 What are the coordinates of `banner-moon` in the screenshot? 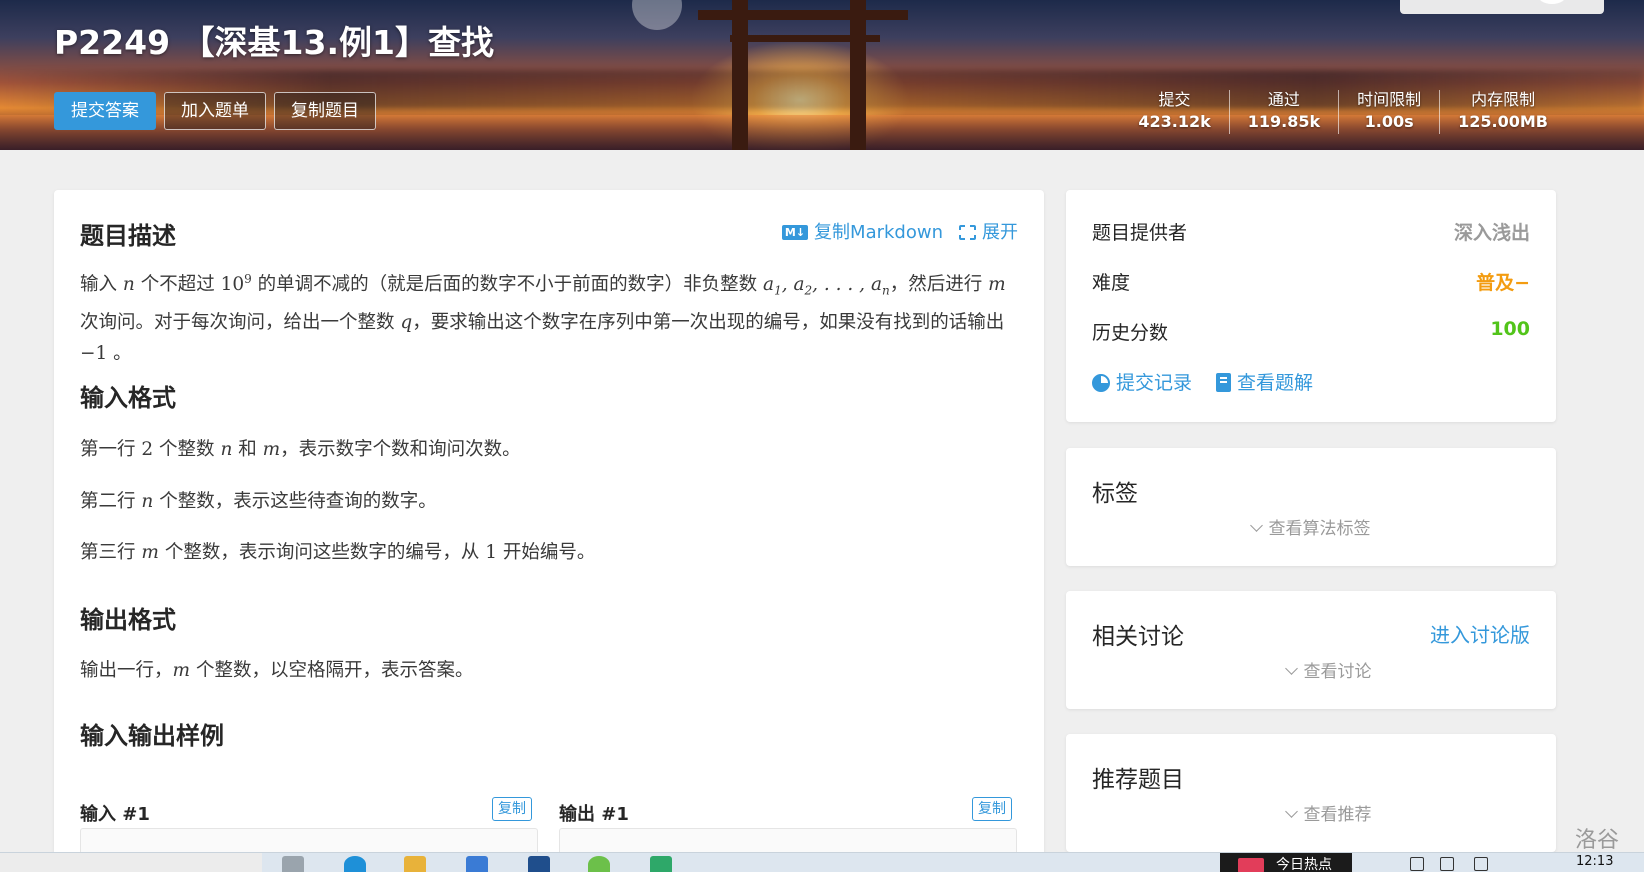 It's located at (657, 15).